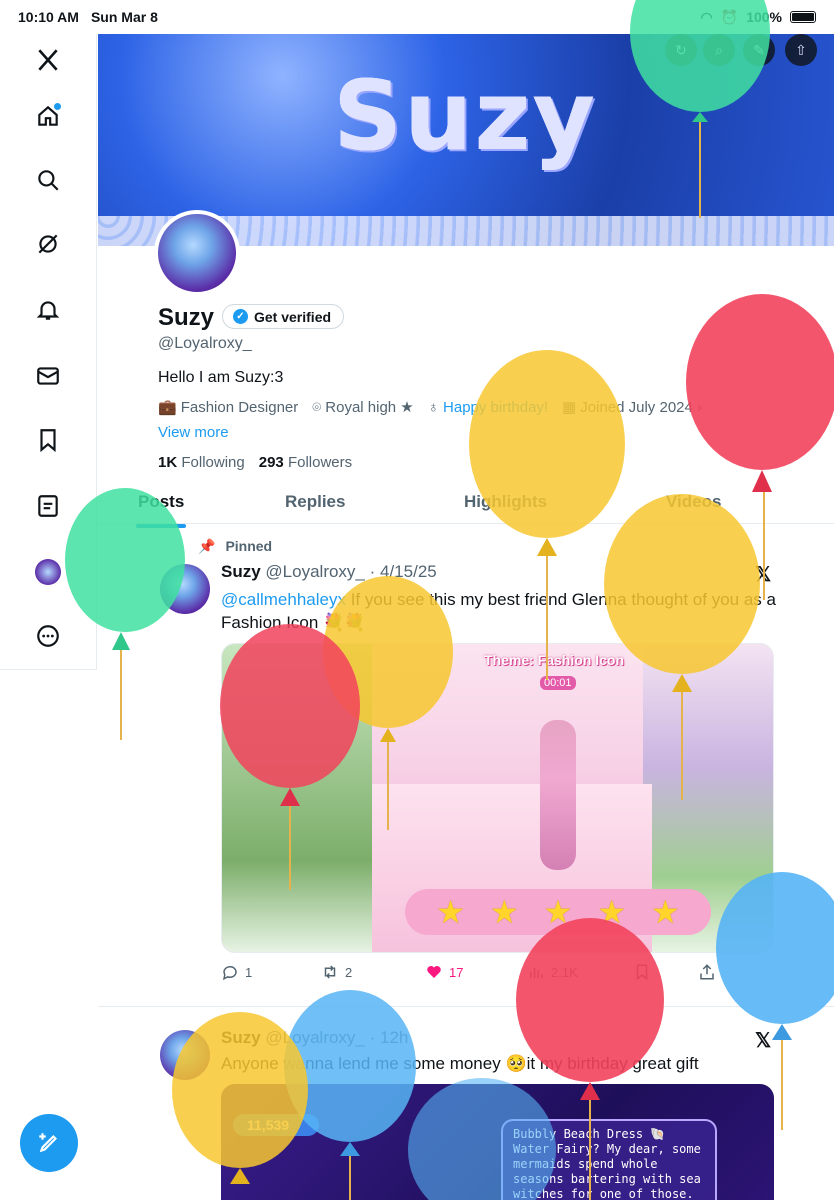 This screenshot has height=1200, width=834. Describe the element at coordinates (48, 310) in the screenshot. I see `bell-icon` at that location.